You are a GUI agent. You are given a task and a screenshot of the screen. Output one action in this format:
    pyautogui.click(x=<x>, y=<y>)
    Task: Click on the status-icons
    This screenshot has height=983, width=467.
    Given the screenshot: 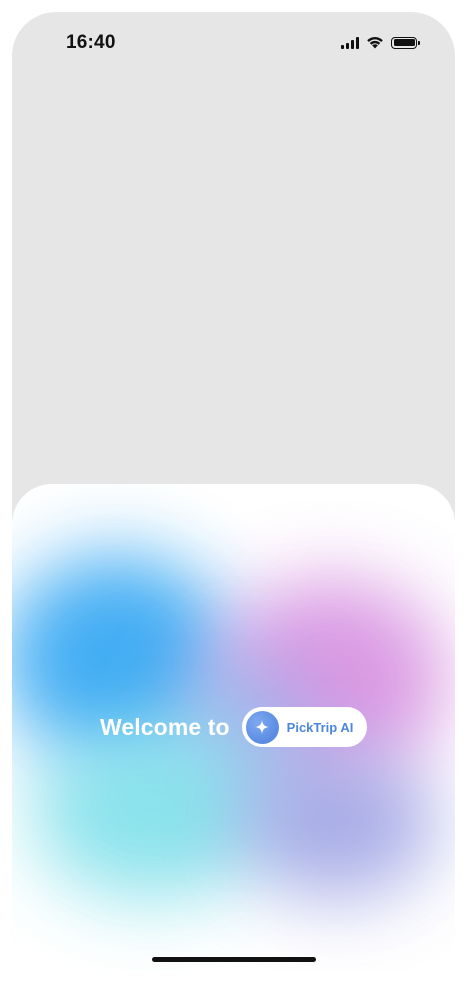 What is the action you would take?
    pyautogui.click(x=380, y=42)
    